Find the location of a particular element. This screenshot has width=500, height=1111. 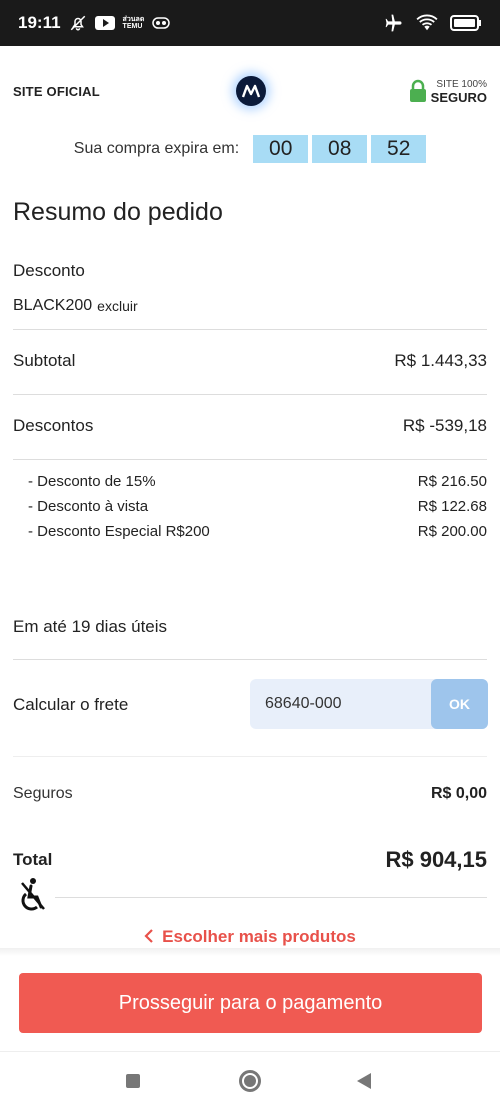

accessibility-icon is located at coordinates (33, 894).